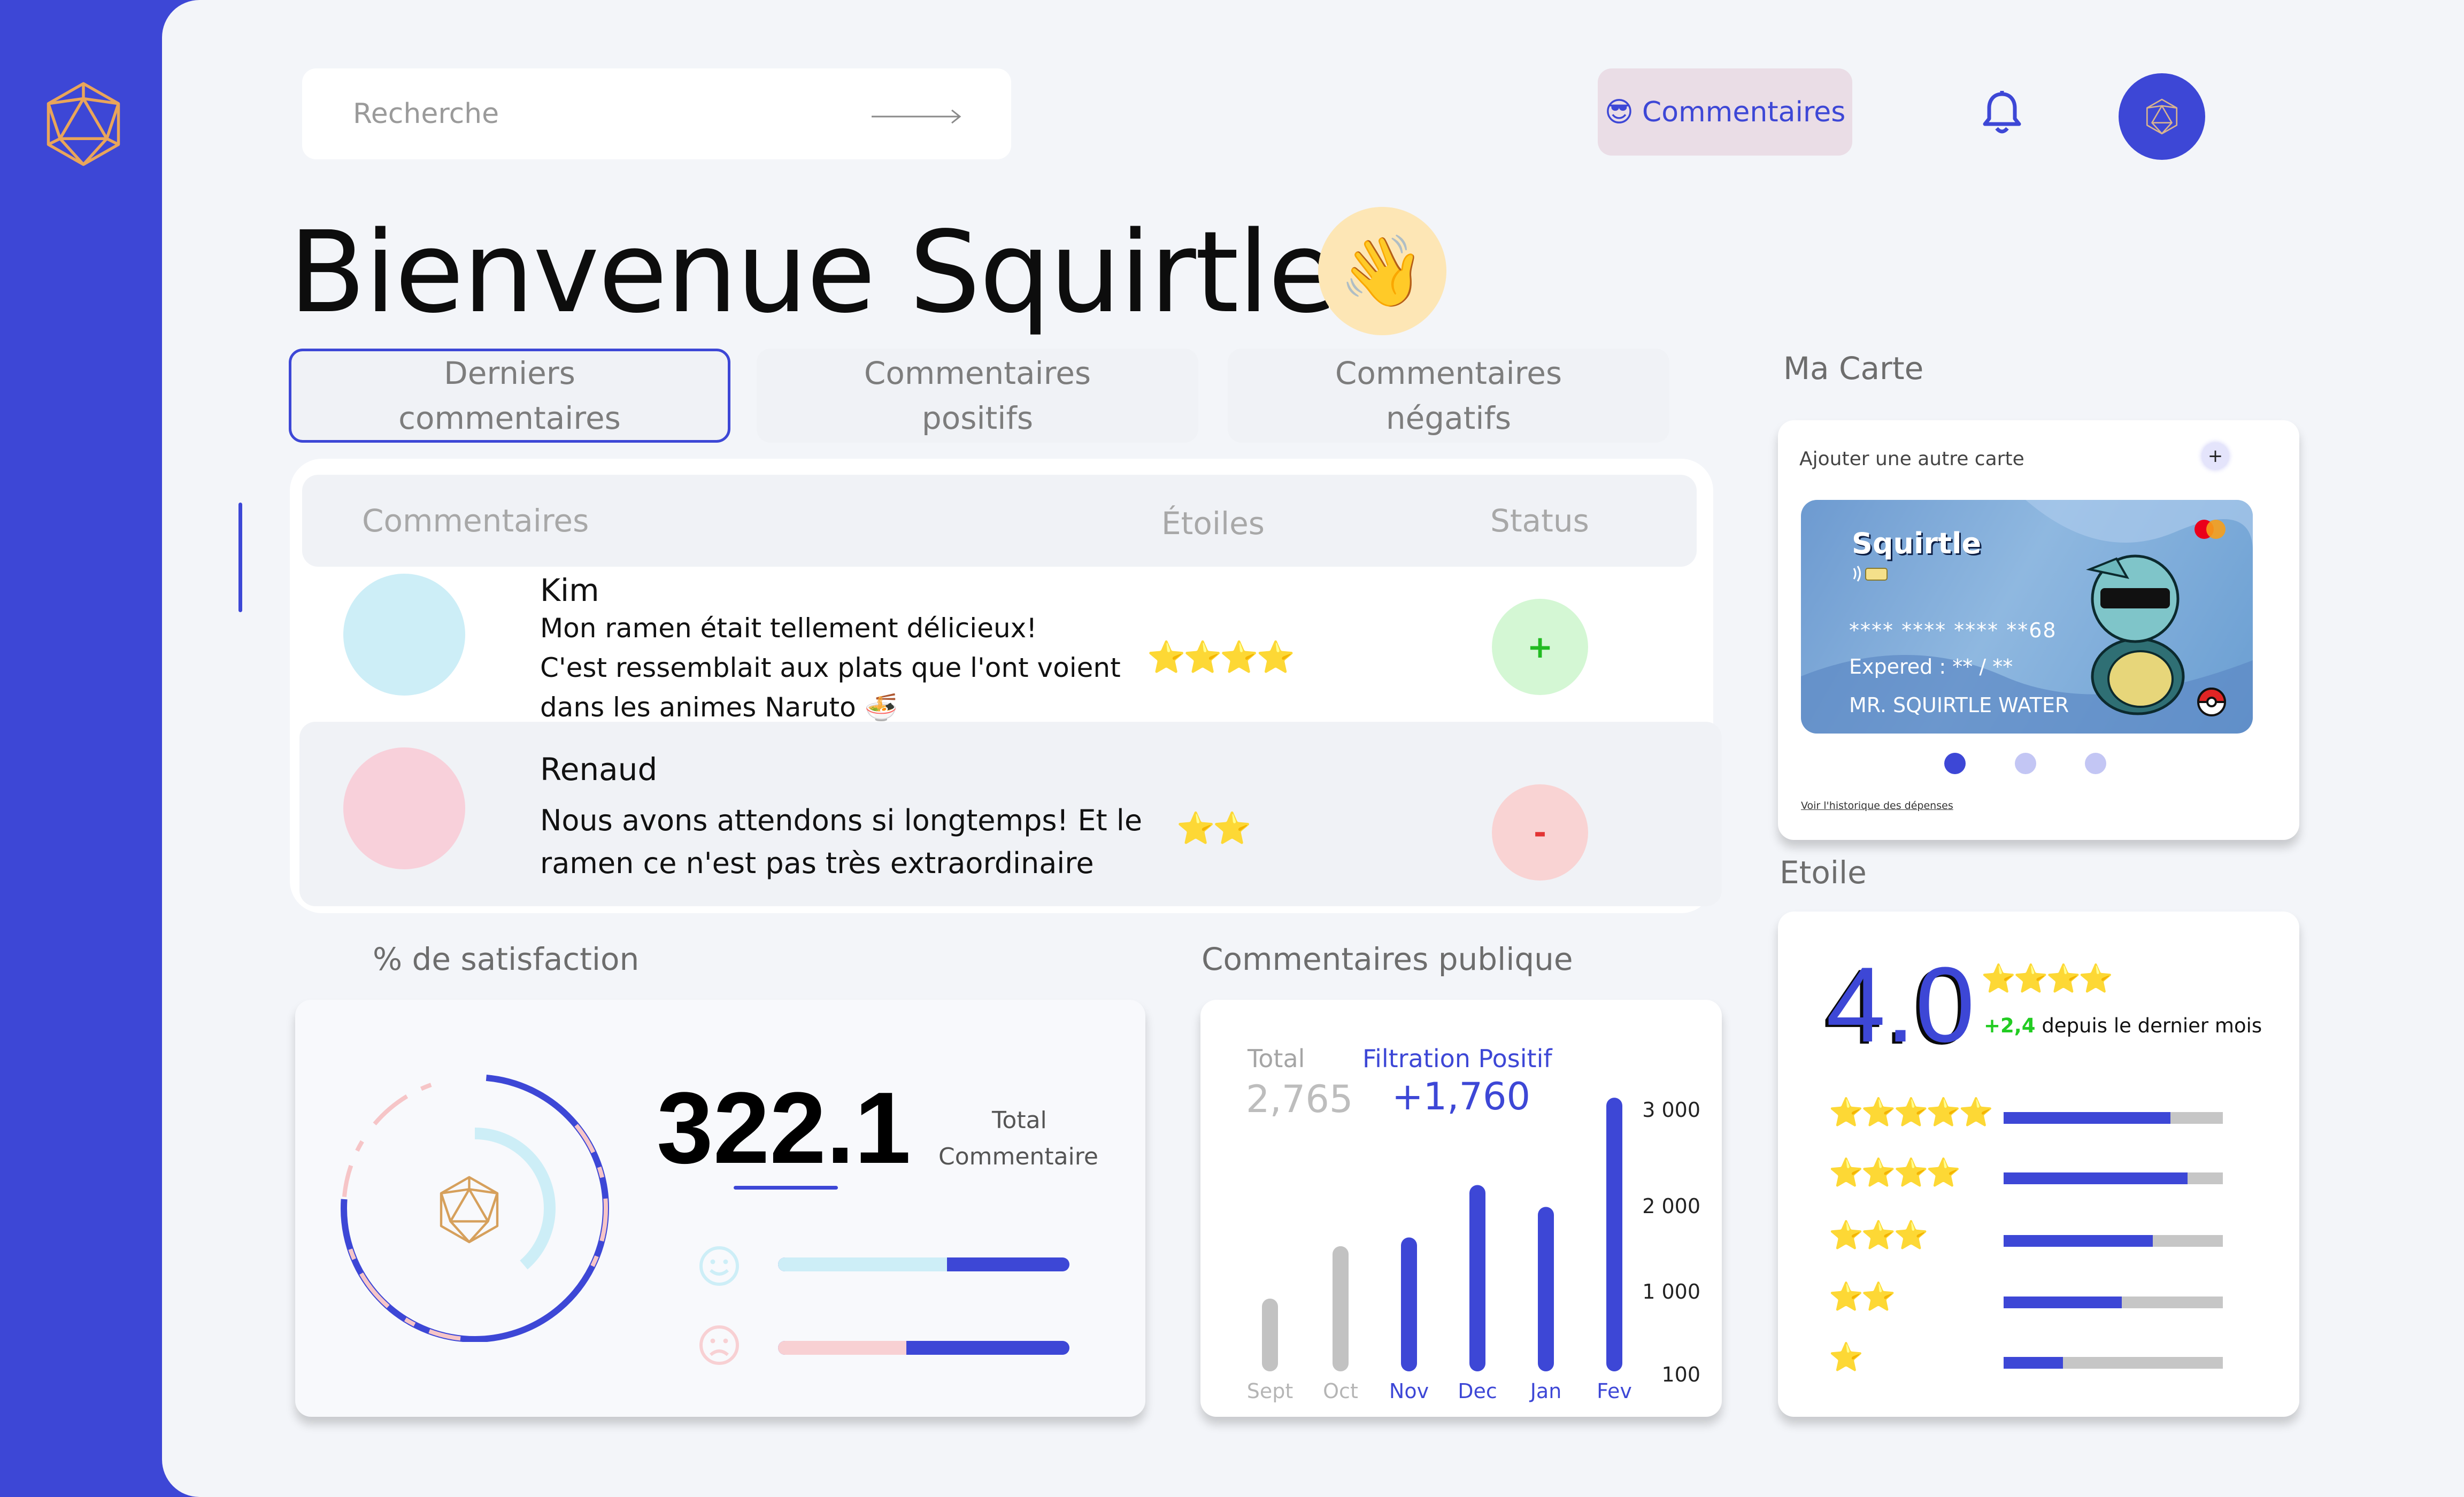  What do you see at coordinates (1911, 1113) in the screenshot?
I see `rating-row-stars: ⭐⭐⭐⭐⭐` at bounding box center [1911, 1113].